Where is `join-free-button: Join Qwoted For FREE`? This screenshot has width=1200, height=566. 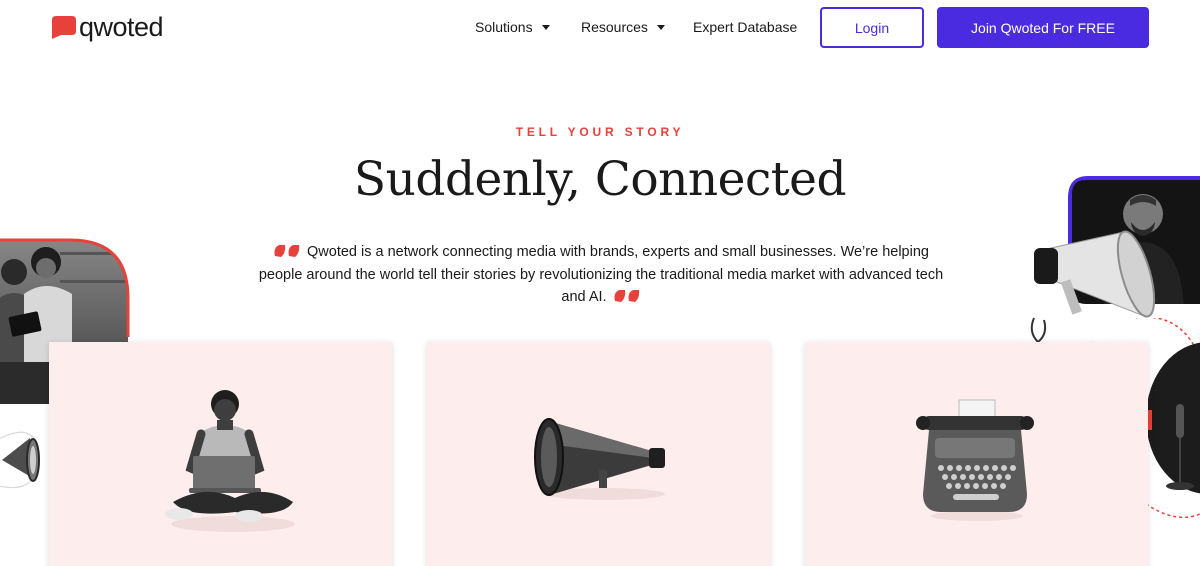 join-free-button: Join Qwoted For FREE is located at coordinates (1043, 27).